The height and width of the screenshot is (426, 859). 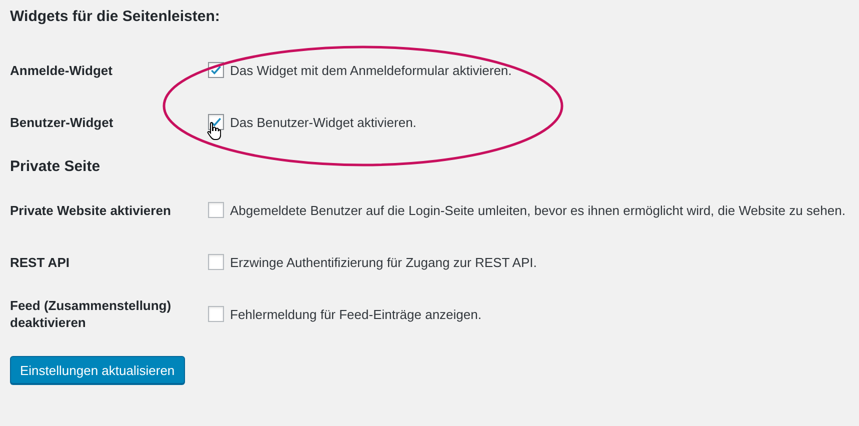 I want to click on checkbox-label: Das Benutzer-Widget aktivieren., so click(x=323, y=122).